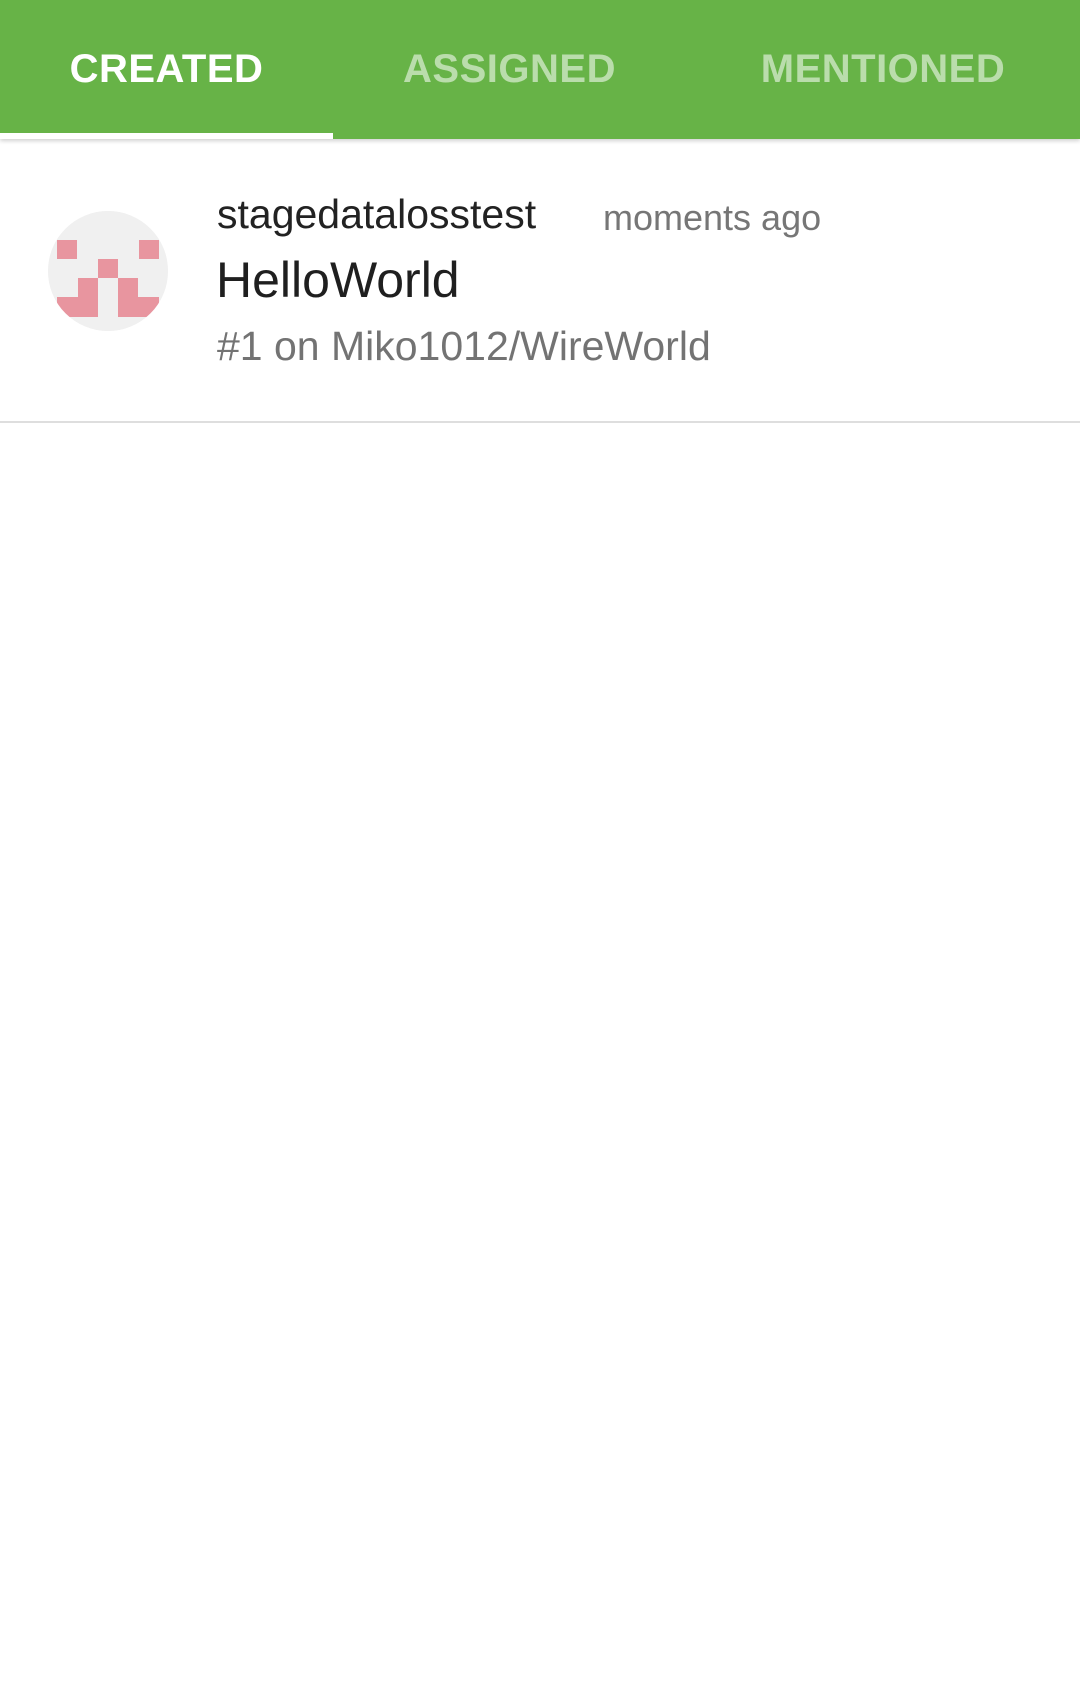  I want to click on active-tab-indicator, so click(166, 136).